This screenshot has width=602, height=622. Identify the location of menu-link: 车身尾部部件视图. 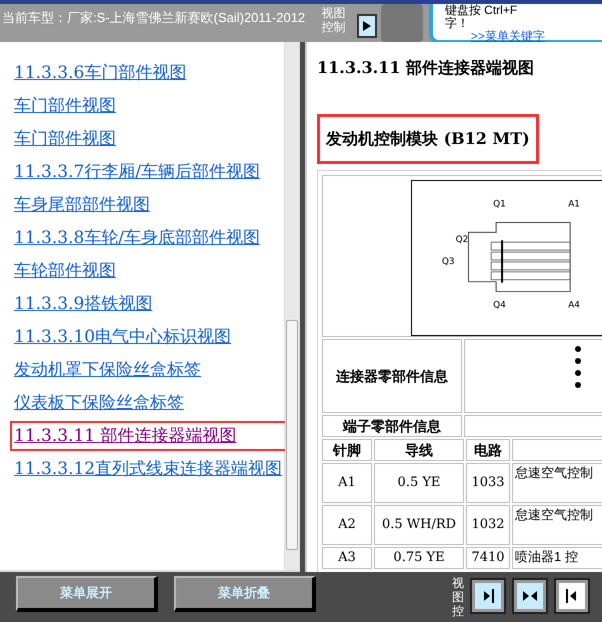
(149, 205).